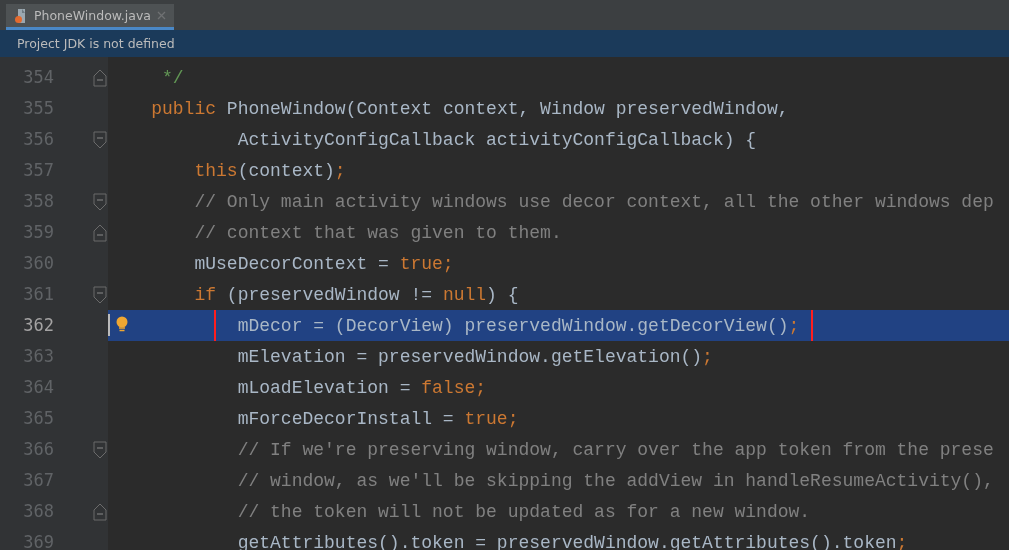 The width and height of the screenshot is (1009, 550). What do you see at coordinates (615, 449) in the screenshot?
I see `code-line: // If we're preserving window, carry over the app token from the prese` at bounding box center [615, 449].